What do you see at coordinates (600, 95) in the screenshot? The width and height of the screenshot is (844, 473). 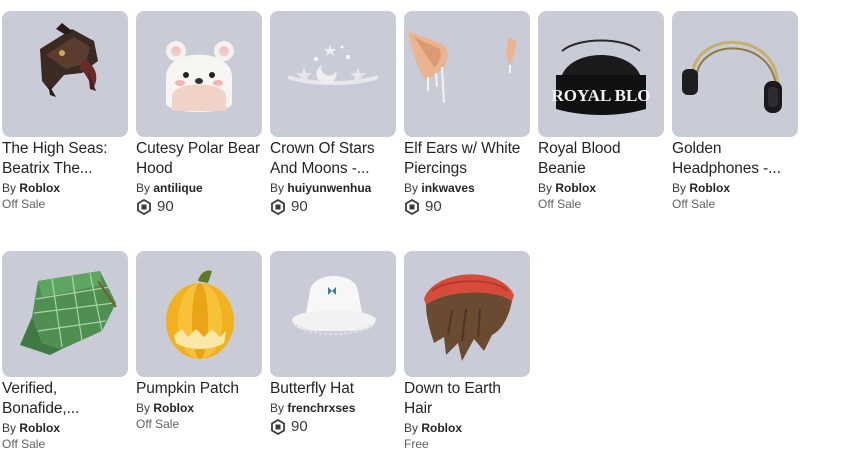 I see `svg-text: ROYAL BLO` at bounding box center [600, 95].